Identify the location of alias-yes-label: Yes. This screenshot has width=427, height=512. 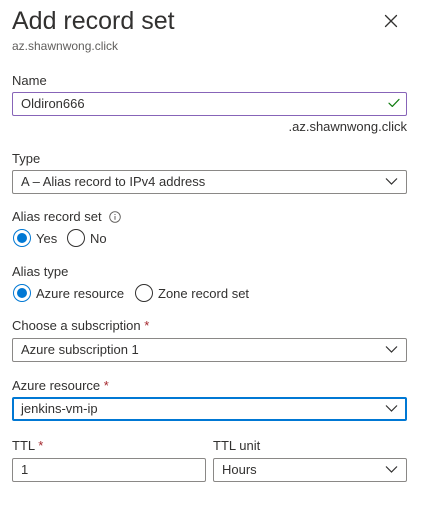
(46, 239).